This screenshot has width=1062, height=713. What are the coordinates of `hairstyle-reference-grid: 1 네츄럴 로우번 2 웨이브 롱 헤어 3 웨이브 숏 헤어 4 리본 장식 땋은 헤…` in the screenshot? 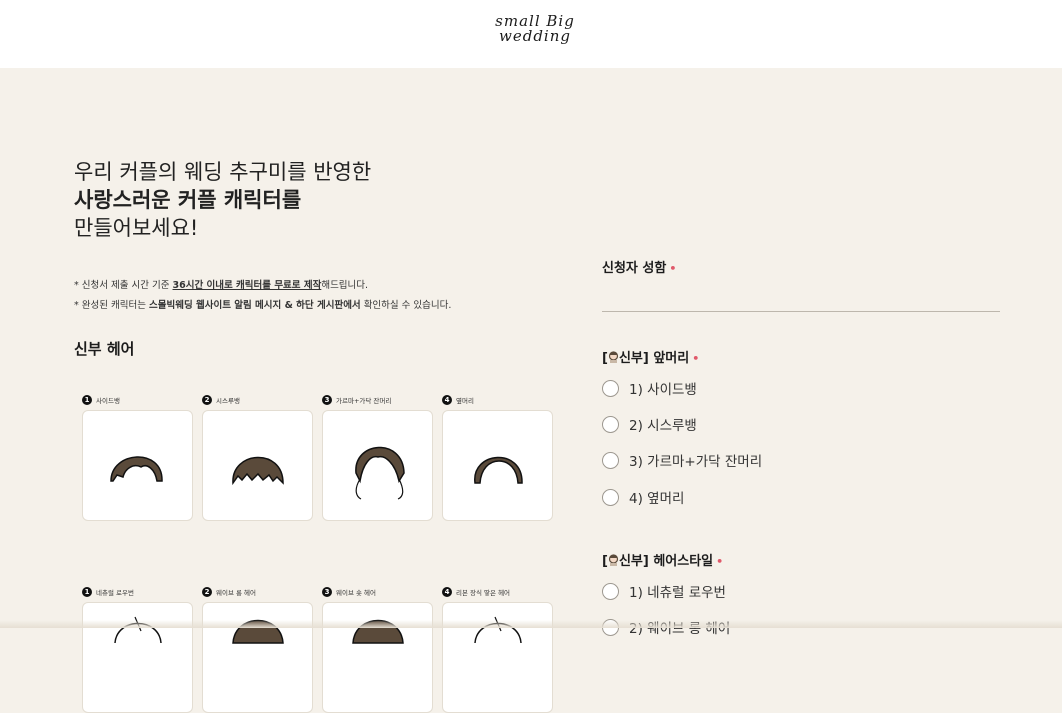 It's located at (318, 649).